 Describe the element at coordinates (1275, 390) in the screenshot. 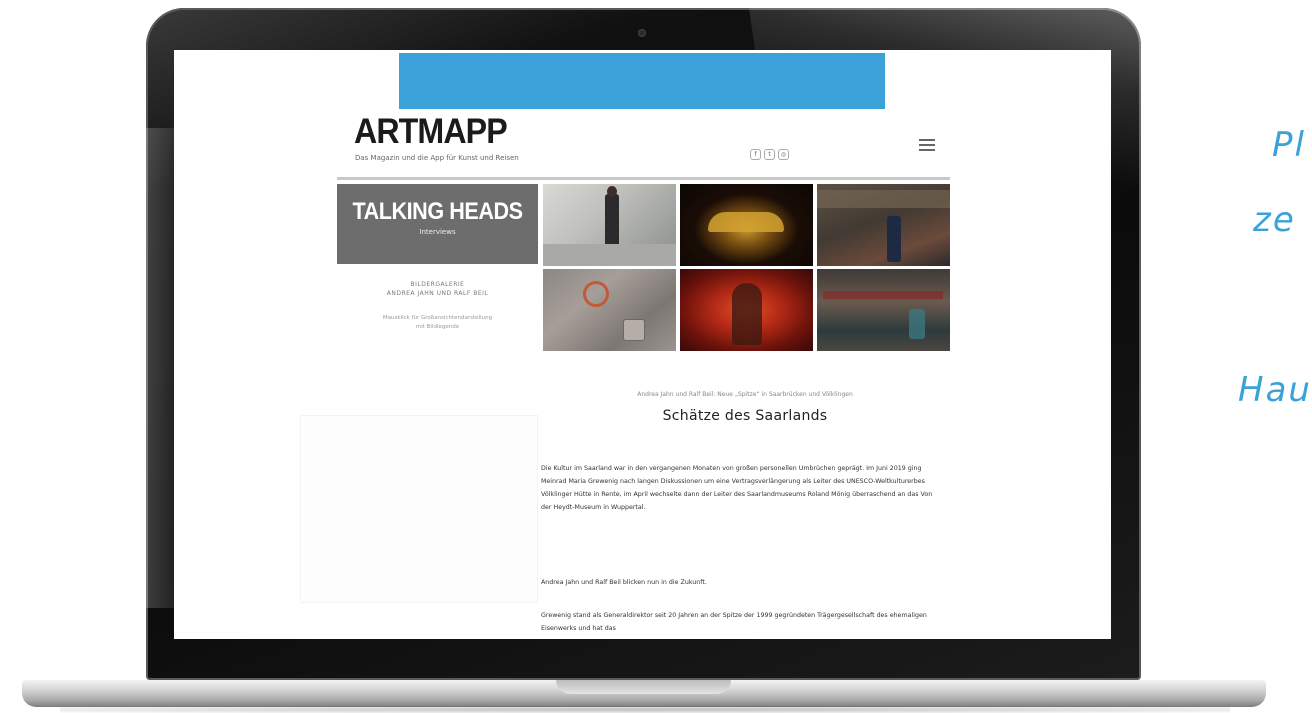

I see `side-text-line-3: Hau` at that location.